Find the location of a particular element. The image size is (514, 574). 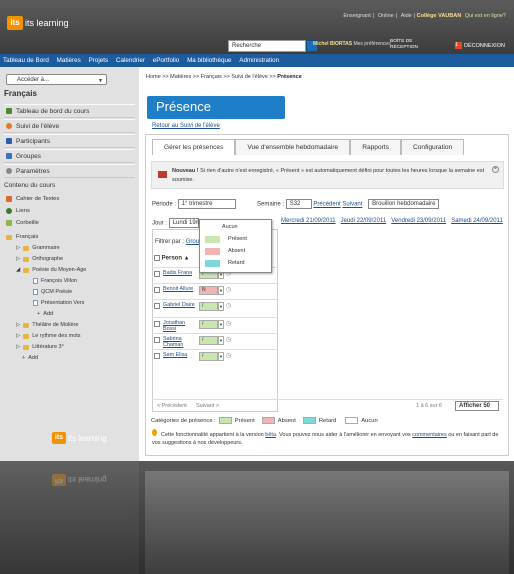

mailbox-link: BOÎTE DE RÉCEPTION is located at coordinates (406, 45).